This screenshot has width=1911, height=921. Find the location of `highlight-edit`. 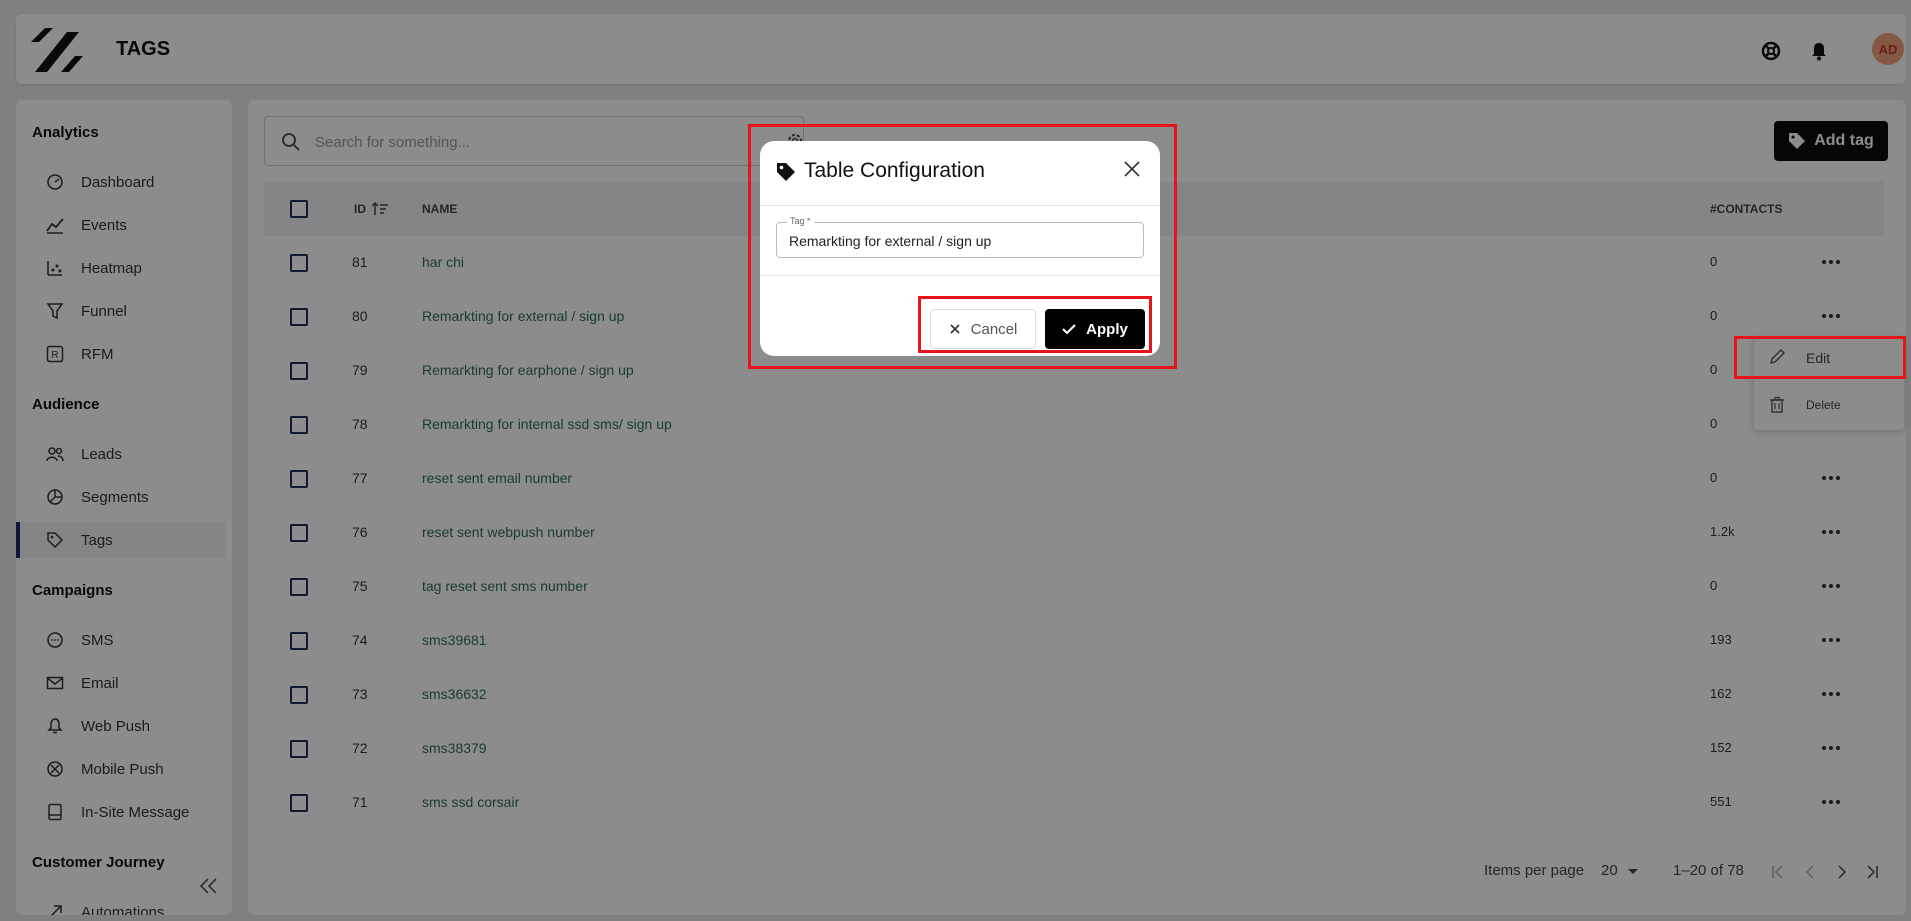

highlight-edit is located at coordinates (1820, 357).